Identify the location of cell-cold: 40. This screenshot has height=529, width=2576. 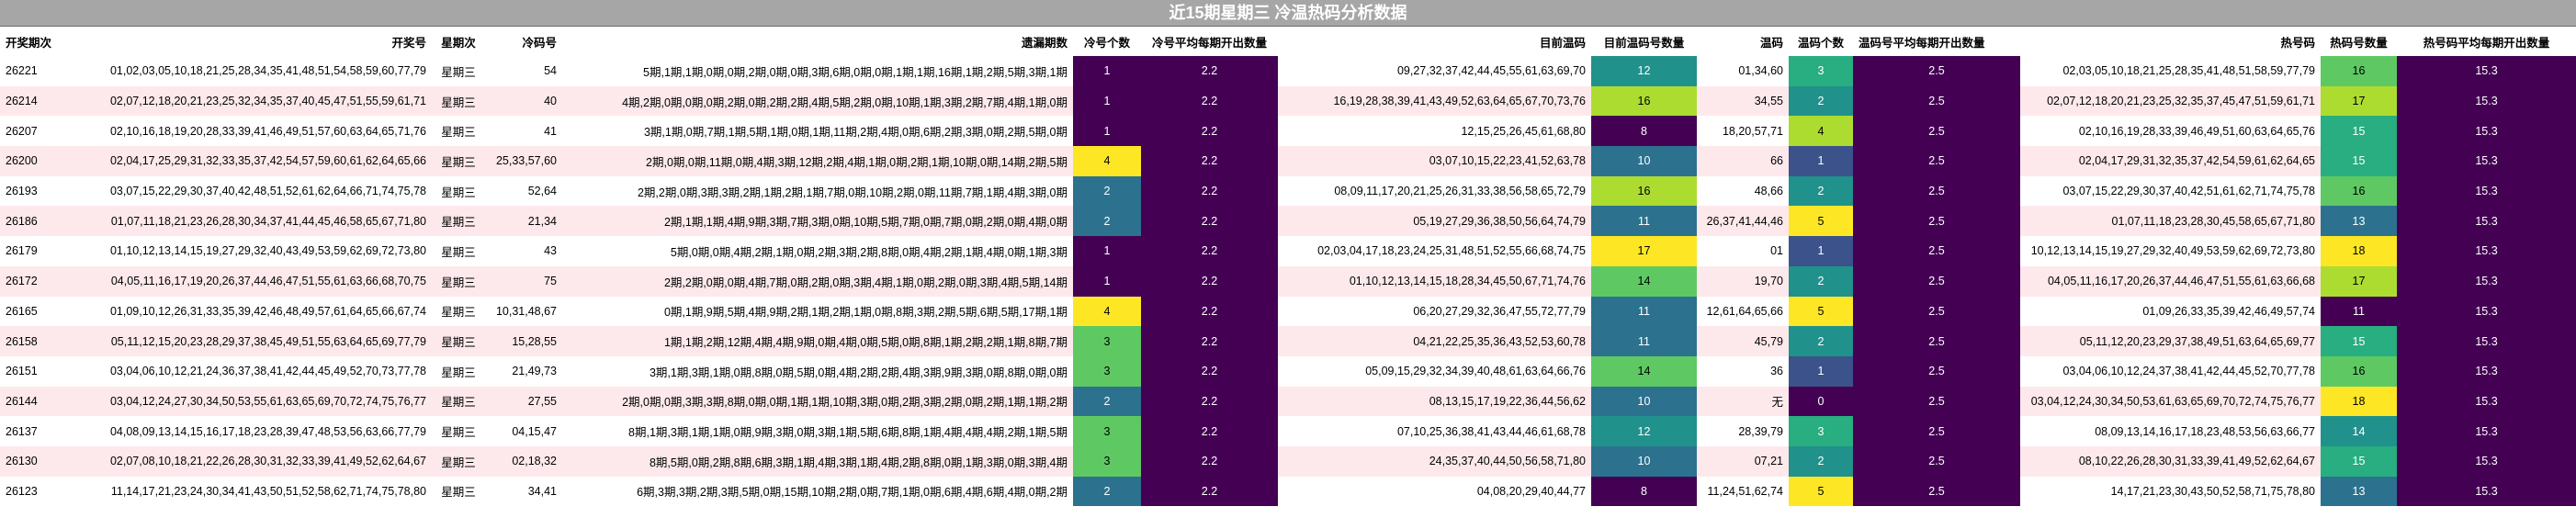
(523, 101).